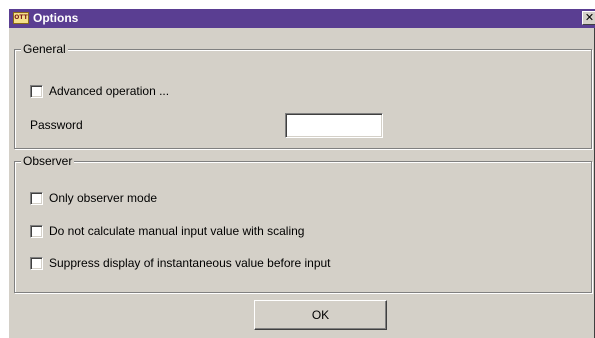 The width and height of the screenshot is (595, 338). I want to click on password-label: Password, so click(56, 125).